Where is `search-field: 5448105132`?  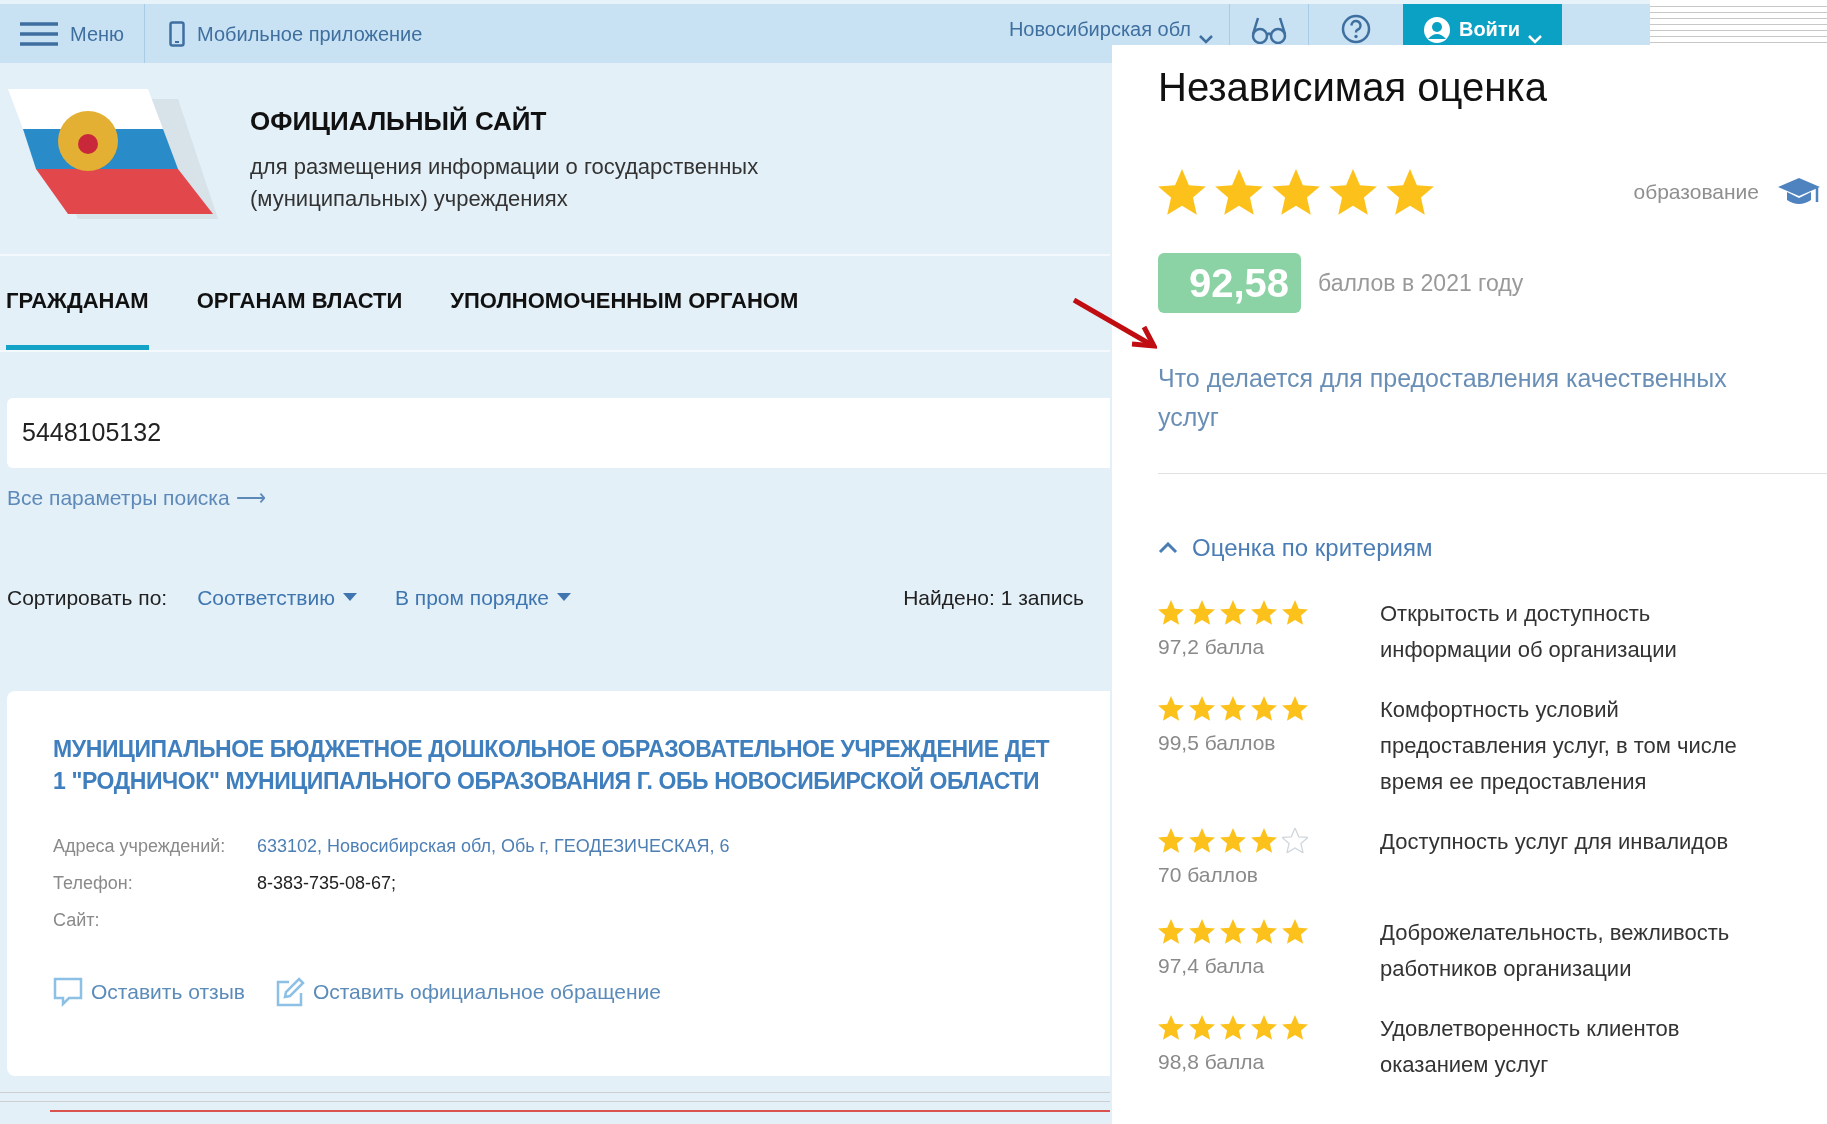
search-field: 5448105132 is located at coordinates (558, 433).